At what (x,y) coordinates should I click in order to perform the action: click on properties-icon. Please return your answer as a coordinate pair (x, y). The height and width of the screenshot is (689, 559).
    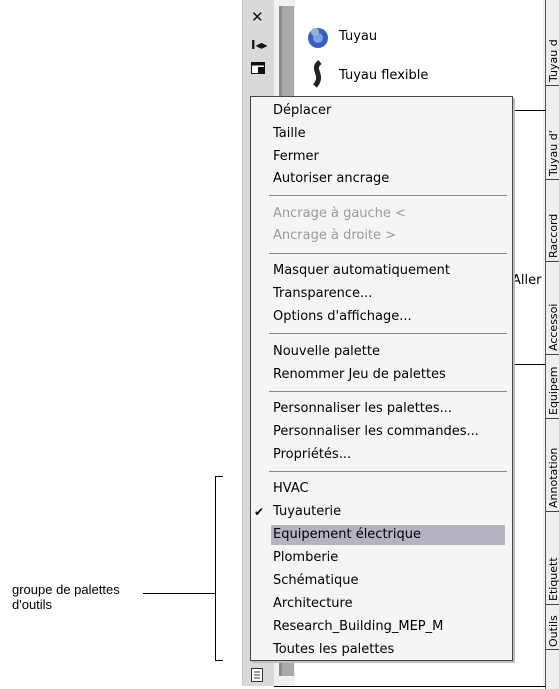
    Looking at the image, I should click on (258, 69).